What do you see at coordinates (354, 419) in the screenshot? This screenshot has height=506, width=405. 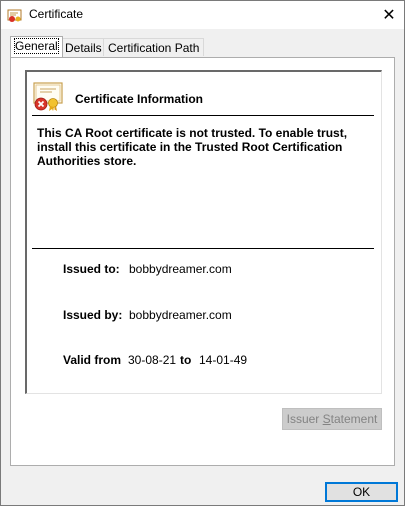 I see `issuer-statement-suffix: tatement` at bounding box center [354, 419].